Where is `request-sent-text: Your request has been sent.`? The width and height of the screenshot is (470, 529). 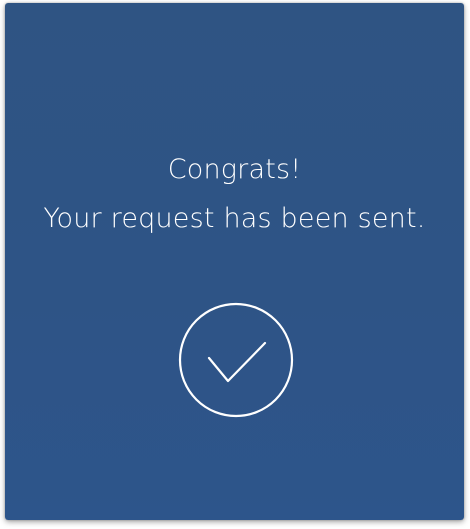
request-sent-text: Your request has been sent. is located at coordinates (234, 218).